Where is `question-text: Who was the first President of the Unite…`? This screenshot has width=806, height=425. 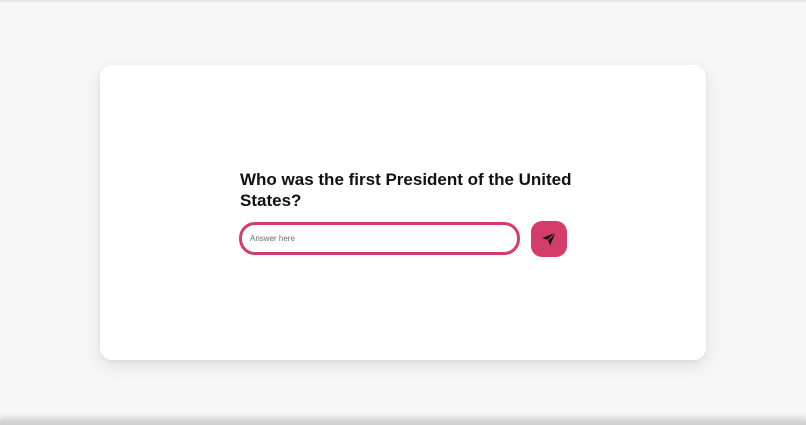
question-text: Who was the first President of the Unite… is located at coordinates (406, 190).